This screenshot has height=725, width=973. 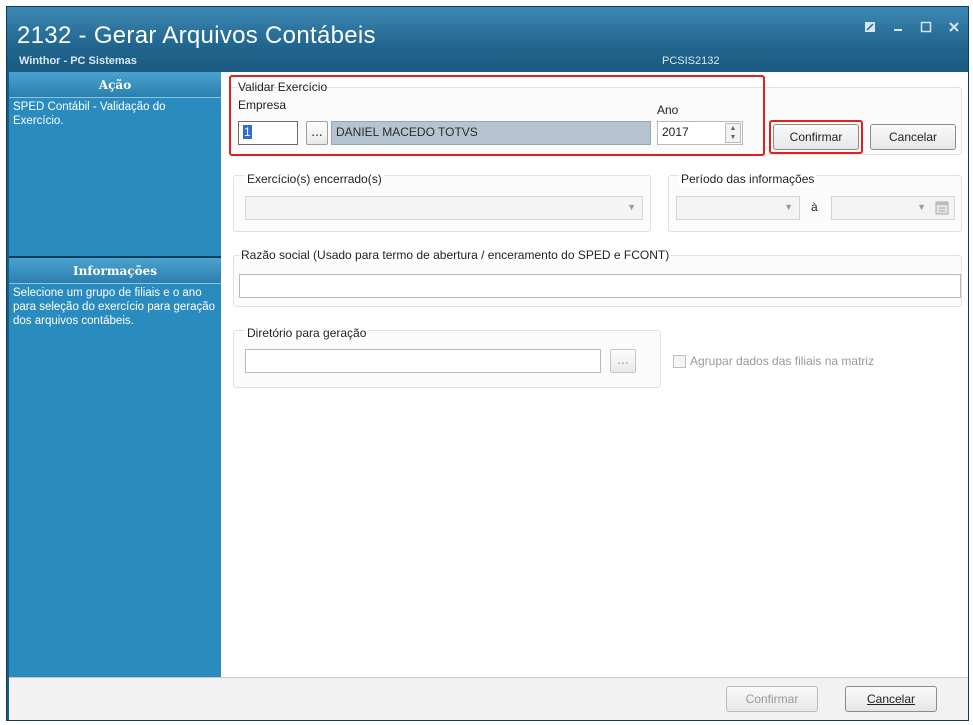 What do you see at coordinates (307, 333) in the screenshot?
I see `diretorio-label: Diretório para geração` at bounding box center [307, 333].